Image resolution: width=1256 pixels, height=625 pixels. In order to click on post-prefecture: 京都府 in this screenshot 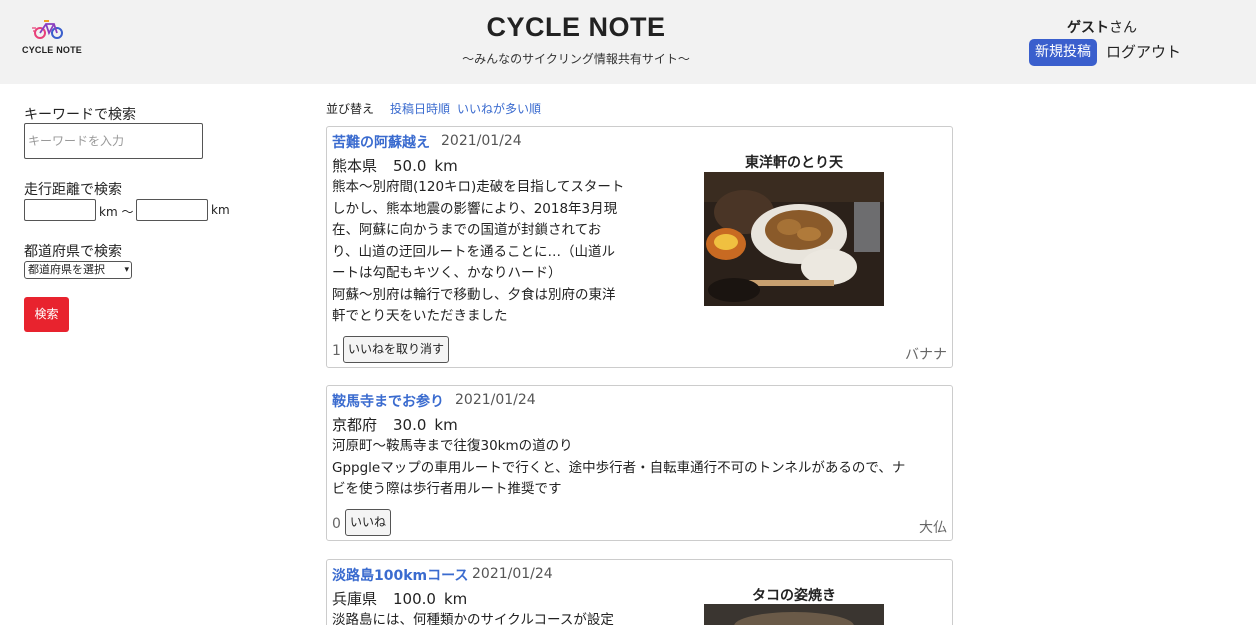, I will do `click(355, 425)`.